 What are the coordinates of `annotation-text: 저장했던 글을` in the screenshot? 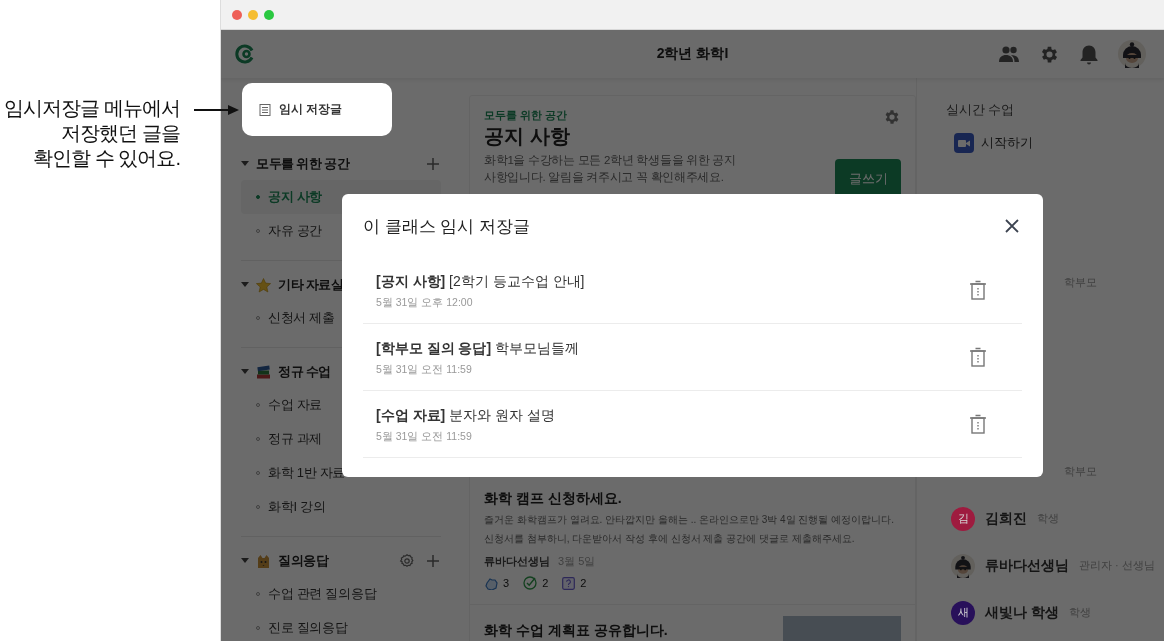 It's located at (120, 133).